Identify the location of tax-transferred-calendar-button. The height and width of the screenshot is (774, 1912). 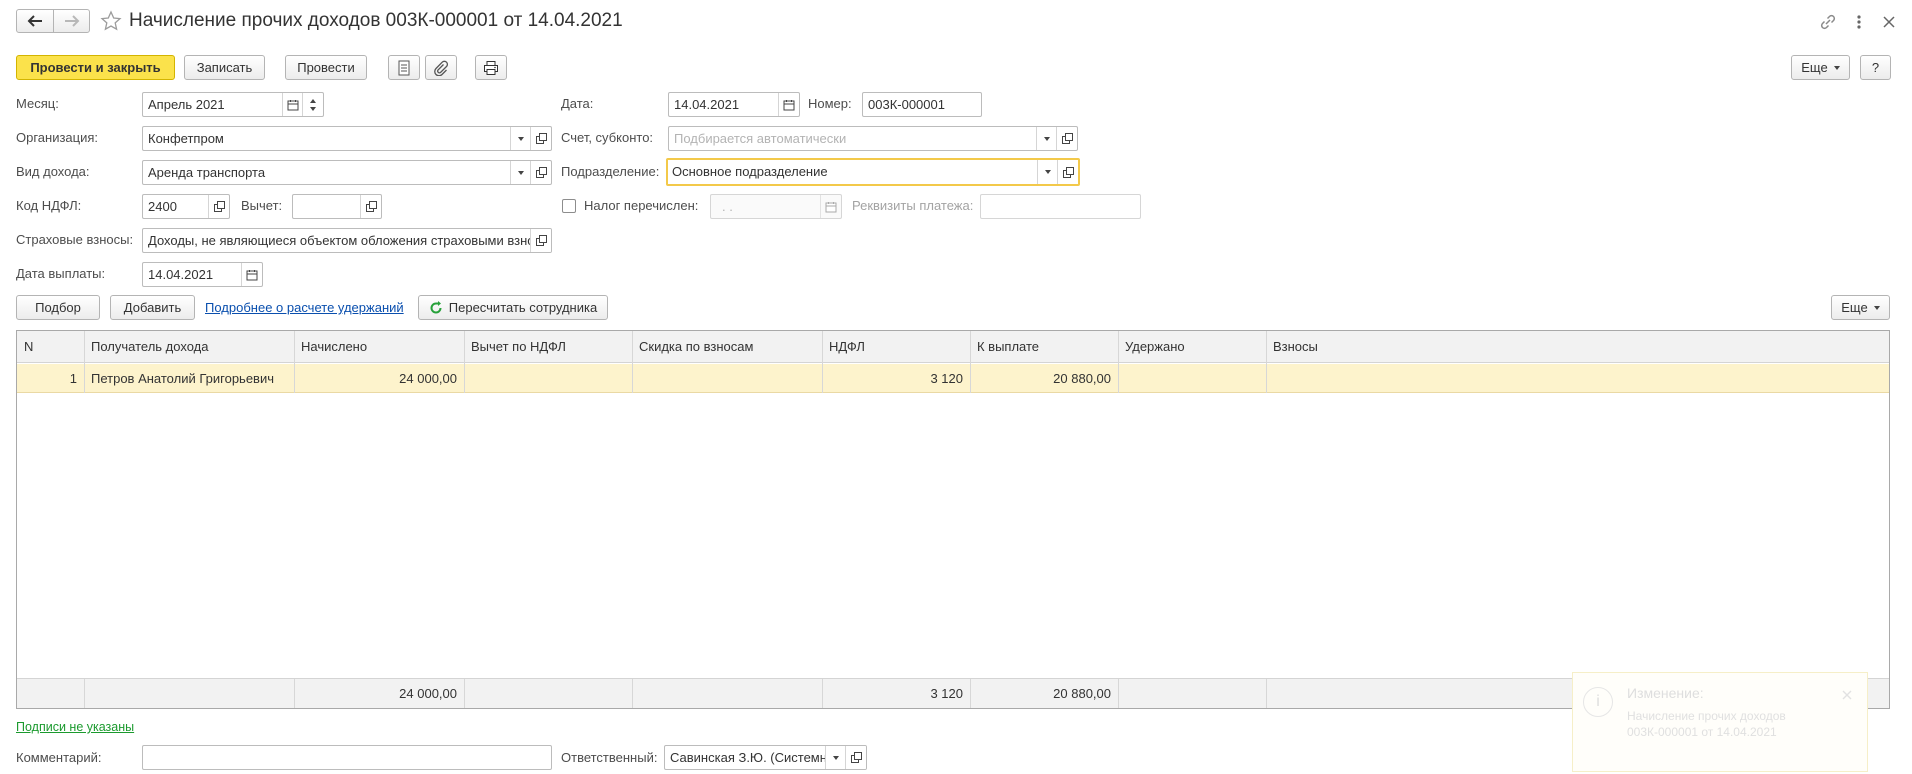
(830, 206).